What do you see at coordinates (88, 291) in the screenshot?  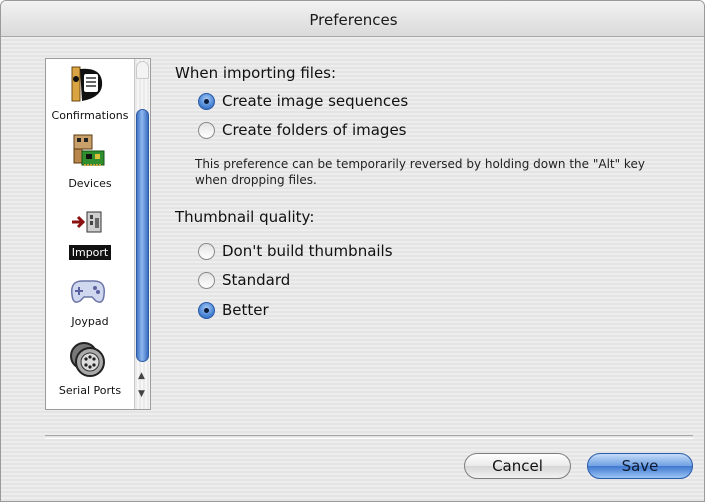 I see `joypad-icon` at bounding box center [88, 291].